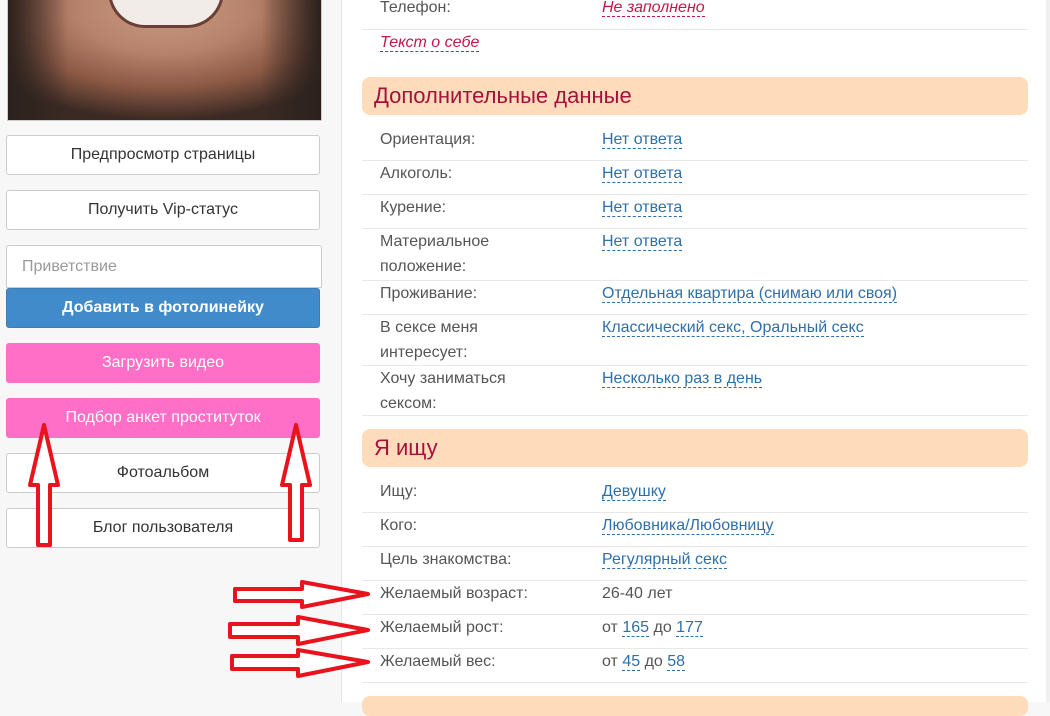 The image size is (1050, 716). What do you see at coordinates (164, 60) in the screenshot?
I see `profile-photo` at bounding box center [164, 60].